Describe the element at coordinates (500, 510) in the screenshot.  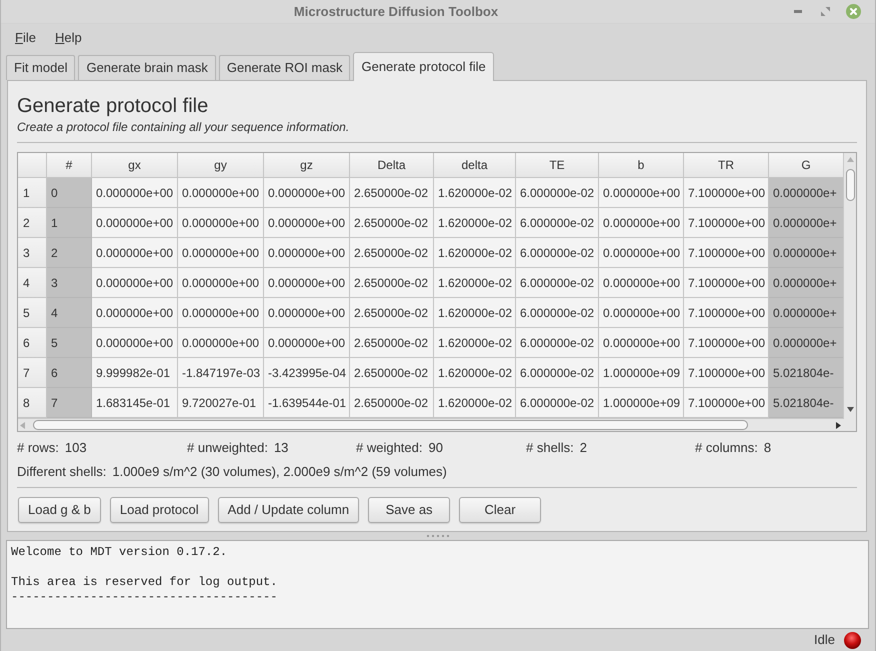
I see `action-button: Clear` at that location.